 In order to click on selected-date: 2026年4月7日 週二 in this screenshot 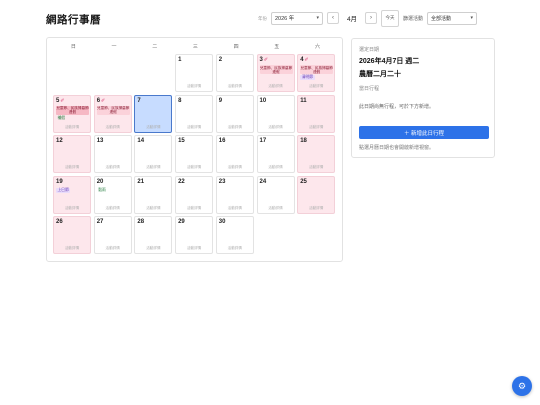, I will do `click(389, 61)`.